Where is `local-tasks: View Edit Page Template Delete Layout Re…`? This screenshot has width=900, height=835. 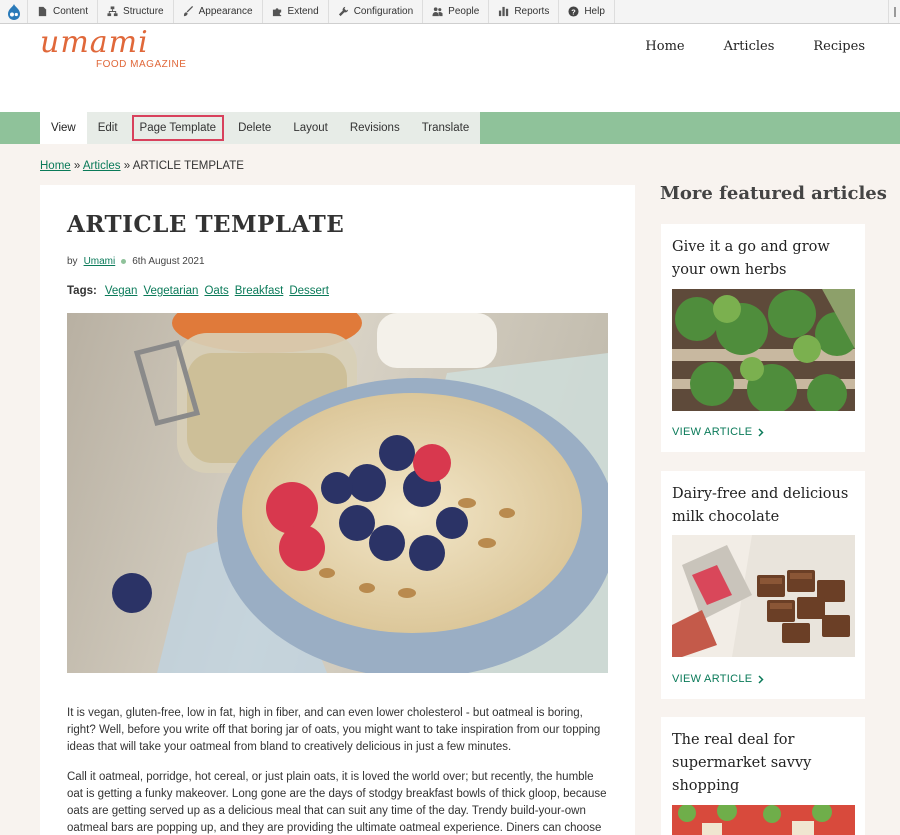 local-tasks: View Edit Page Template Delete Layout Re… is located at coordinates (260, 128).